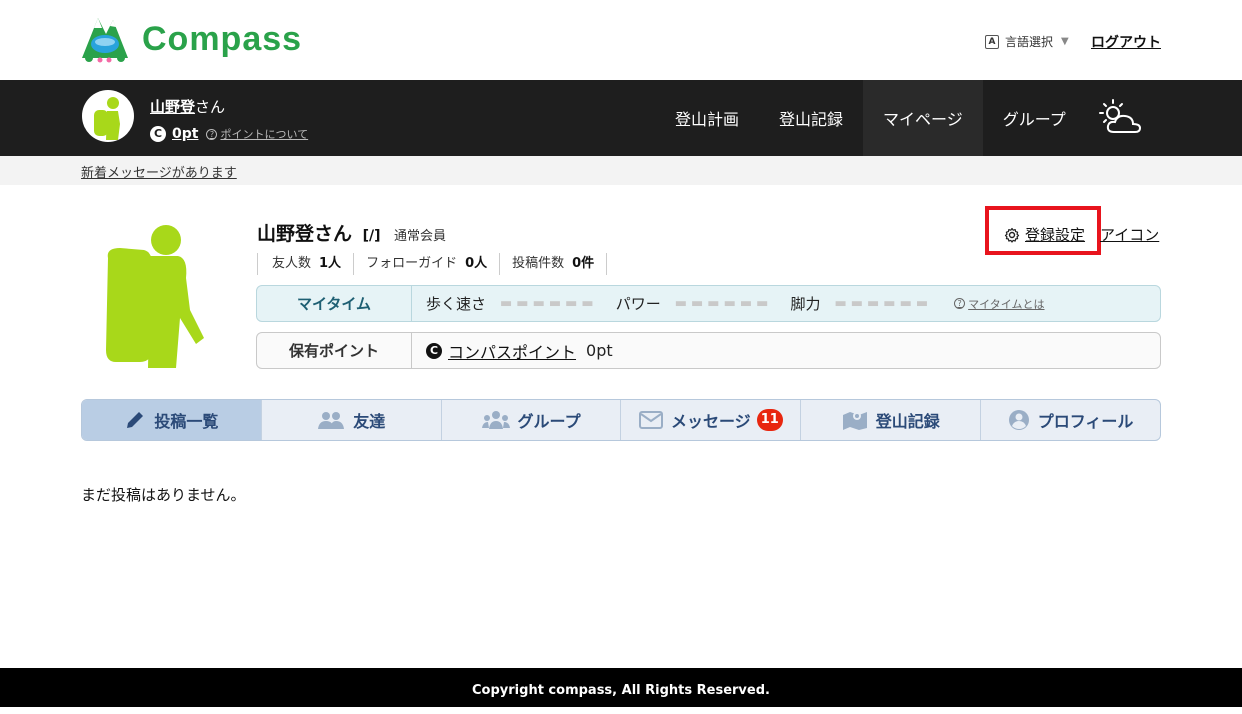 Image resolution: width=1242 pixels, height=714 pixels. I want to click on nav-mypage: マイページ, so click(923, 118).